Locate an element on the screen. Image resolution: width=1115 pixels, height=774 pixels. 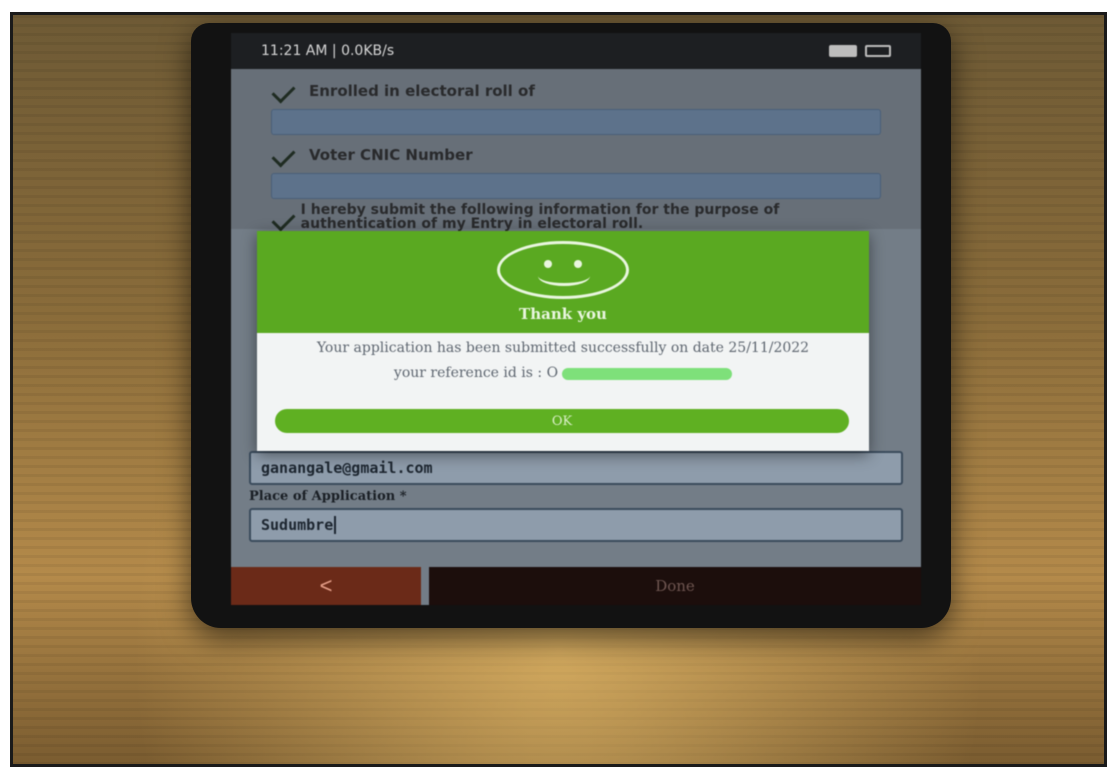
battery-icon is located at coordinates (878, 51).